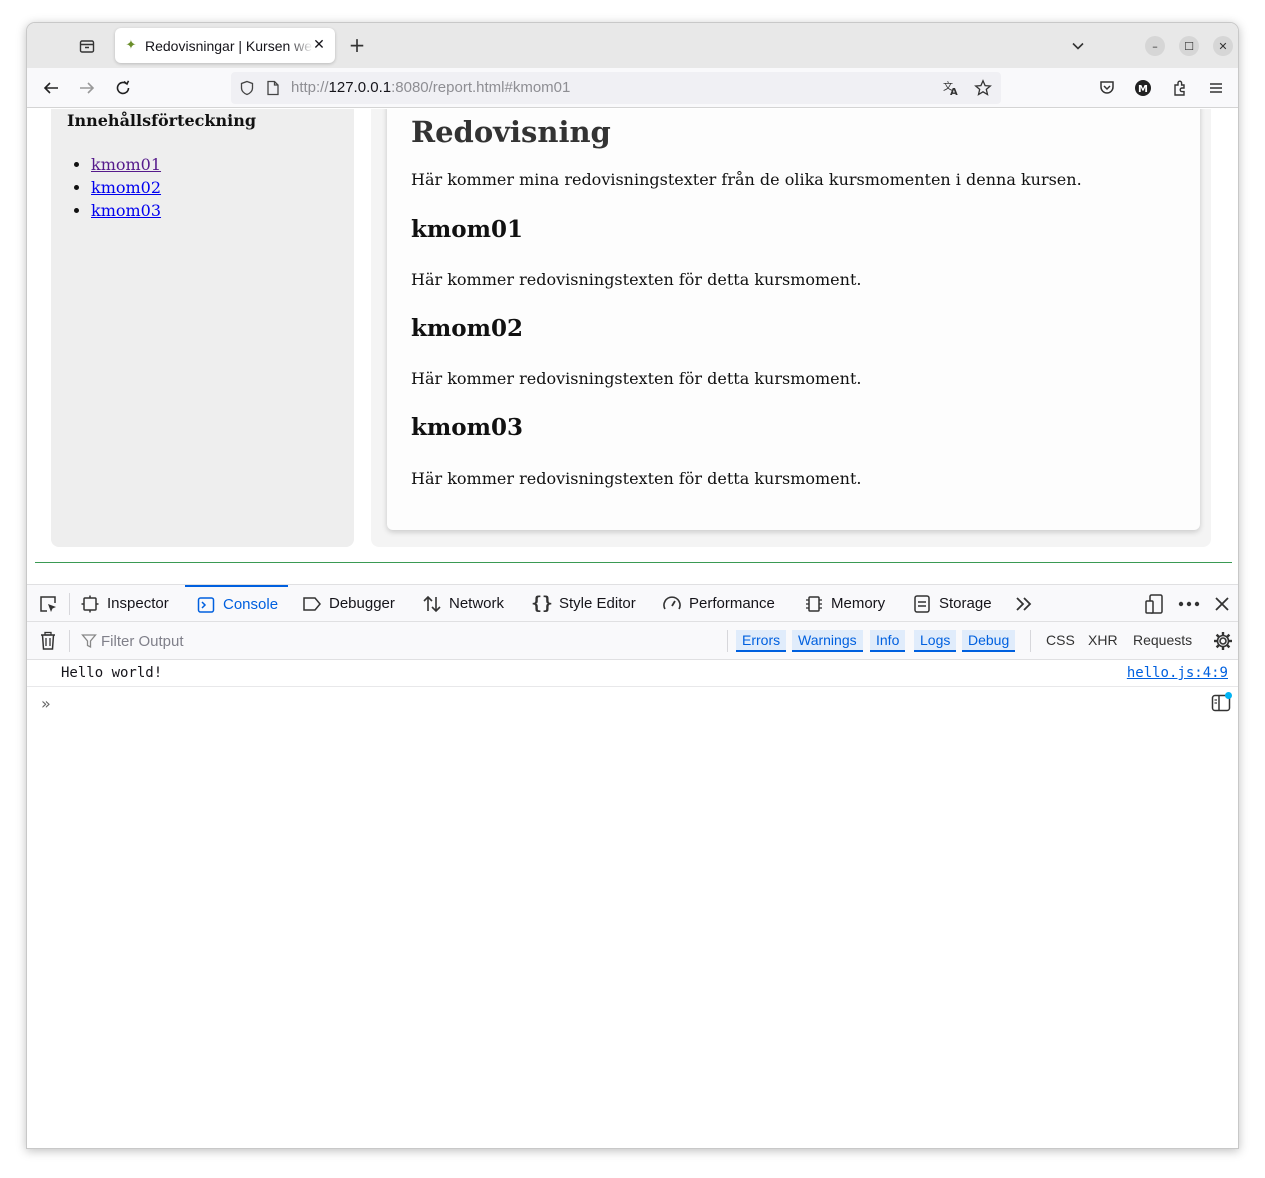 This screenshot has width=1265, height=1178. What do you see at coordinates (87, 88) in the screenshot?
I see `forward-arrow-icon` at bounding box center [87, 88].